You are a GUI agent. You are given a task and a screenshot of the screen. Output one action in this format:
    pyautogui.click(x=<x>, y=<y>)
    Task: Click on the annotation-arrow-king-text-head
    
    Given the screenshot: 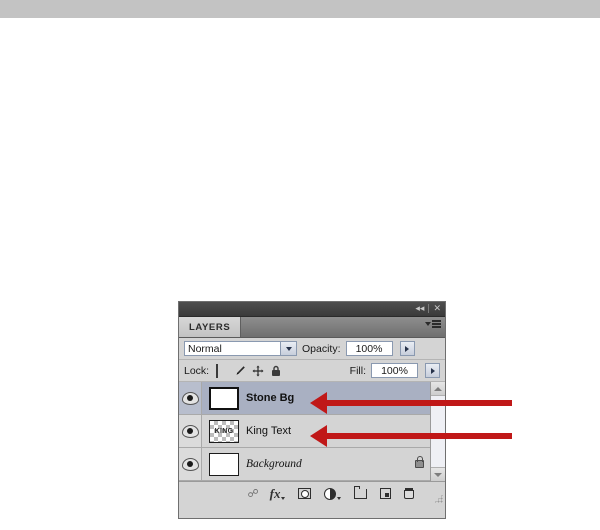 What is the action you would take?
    pyautogui.click(x=318, y=436)
    